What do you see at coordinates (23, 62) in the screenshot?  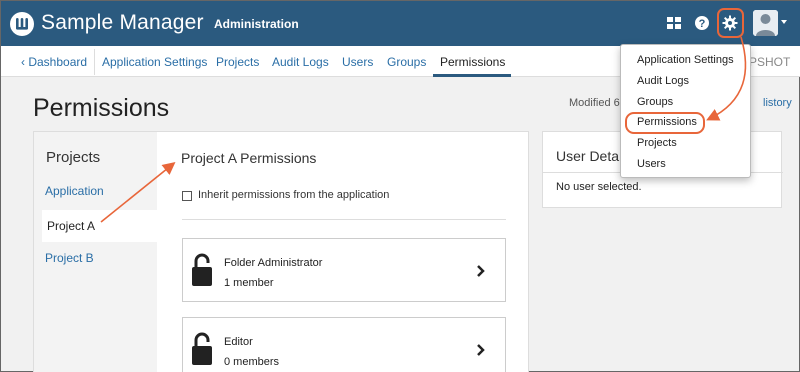 I see `chevron-left-icon: ‹` at bounding box center [23, 62].